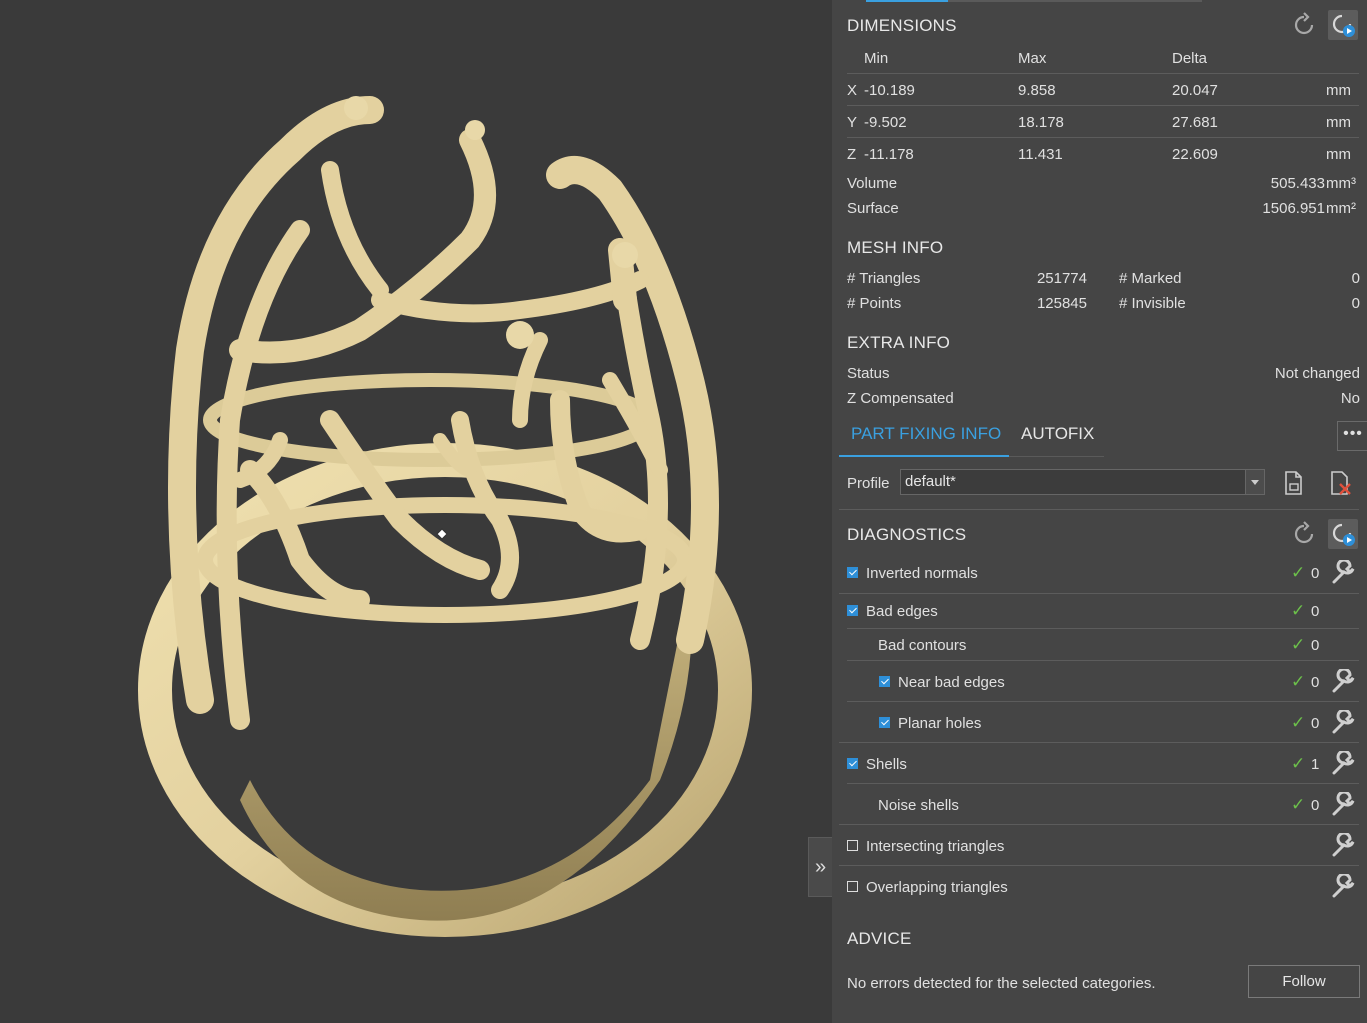 Image resolution: width=1367 pixels, height=1023 pixels. What do you see at coordinates (886, 764) in the screenshot?
I see `shells-label: Shells` at bounding box center [886, 764].